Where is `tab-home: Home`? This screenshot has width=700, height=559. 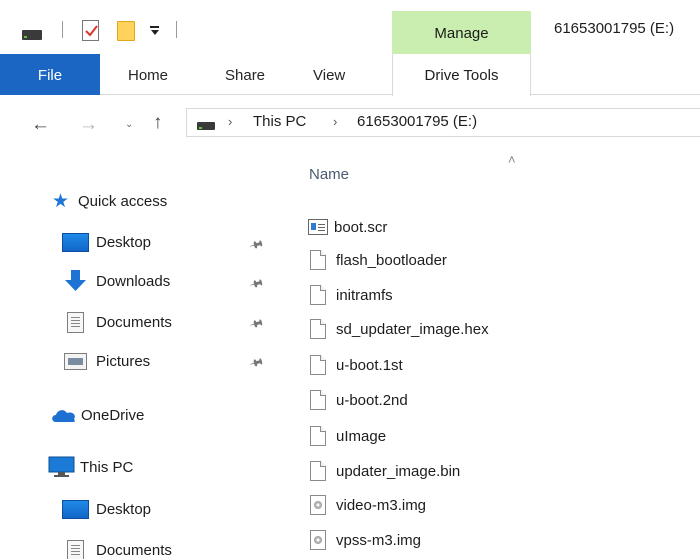
tab-home: Home is located at coordinates (148, 74).